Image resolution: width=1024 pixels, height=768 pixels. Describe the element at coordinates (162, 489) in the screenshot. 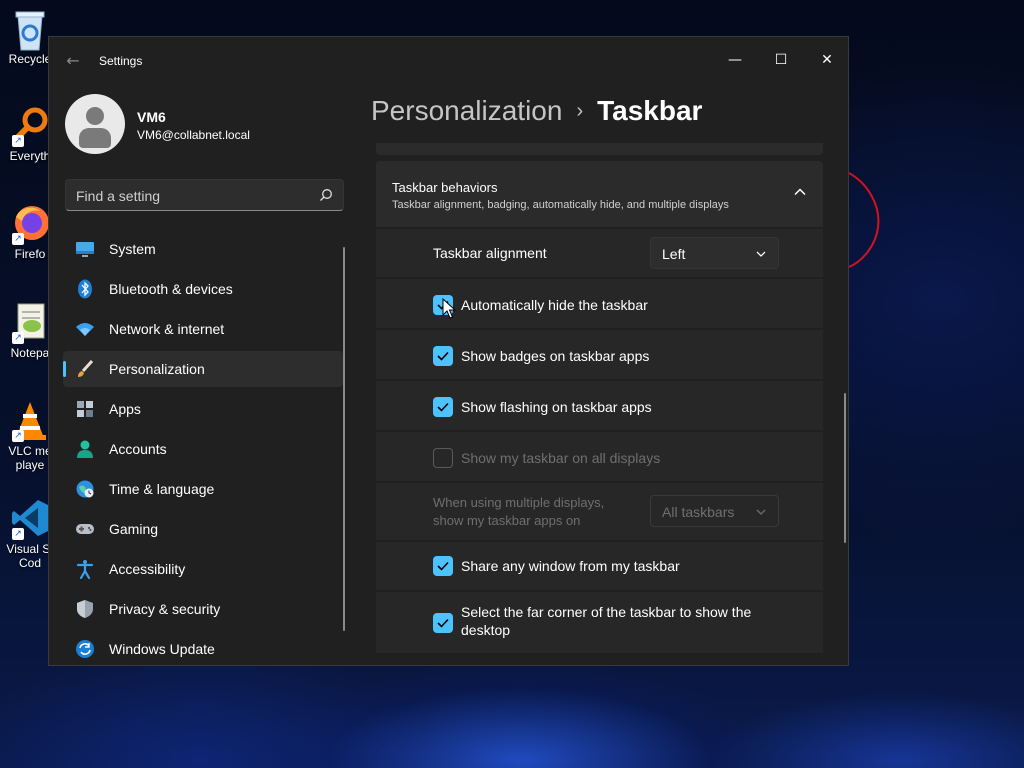

I see `sidebar-item-label: Time & language` at that location.